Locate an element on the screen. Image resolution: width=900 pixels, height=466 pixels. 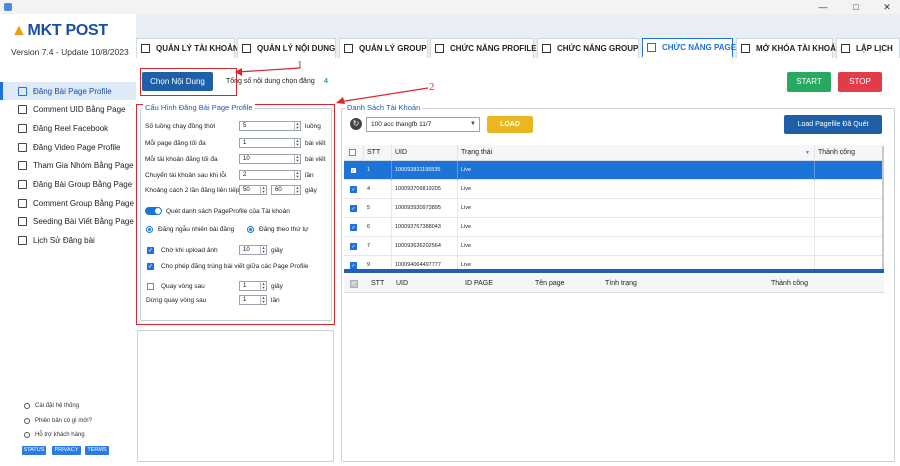
col-status: Trạng thái ▼ is located at coordinates (636, 153).